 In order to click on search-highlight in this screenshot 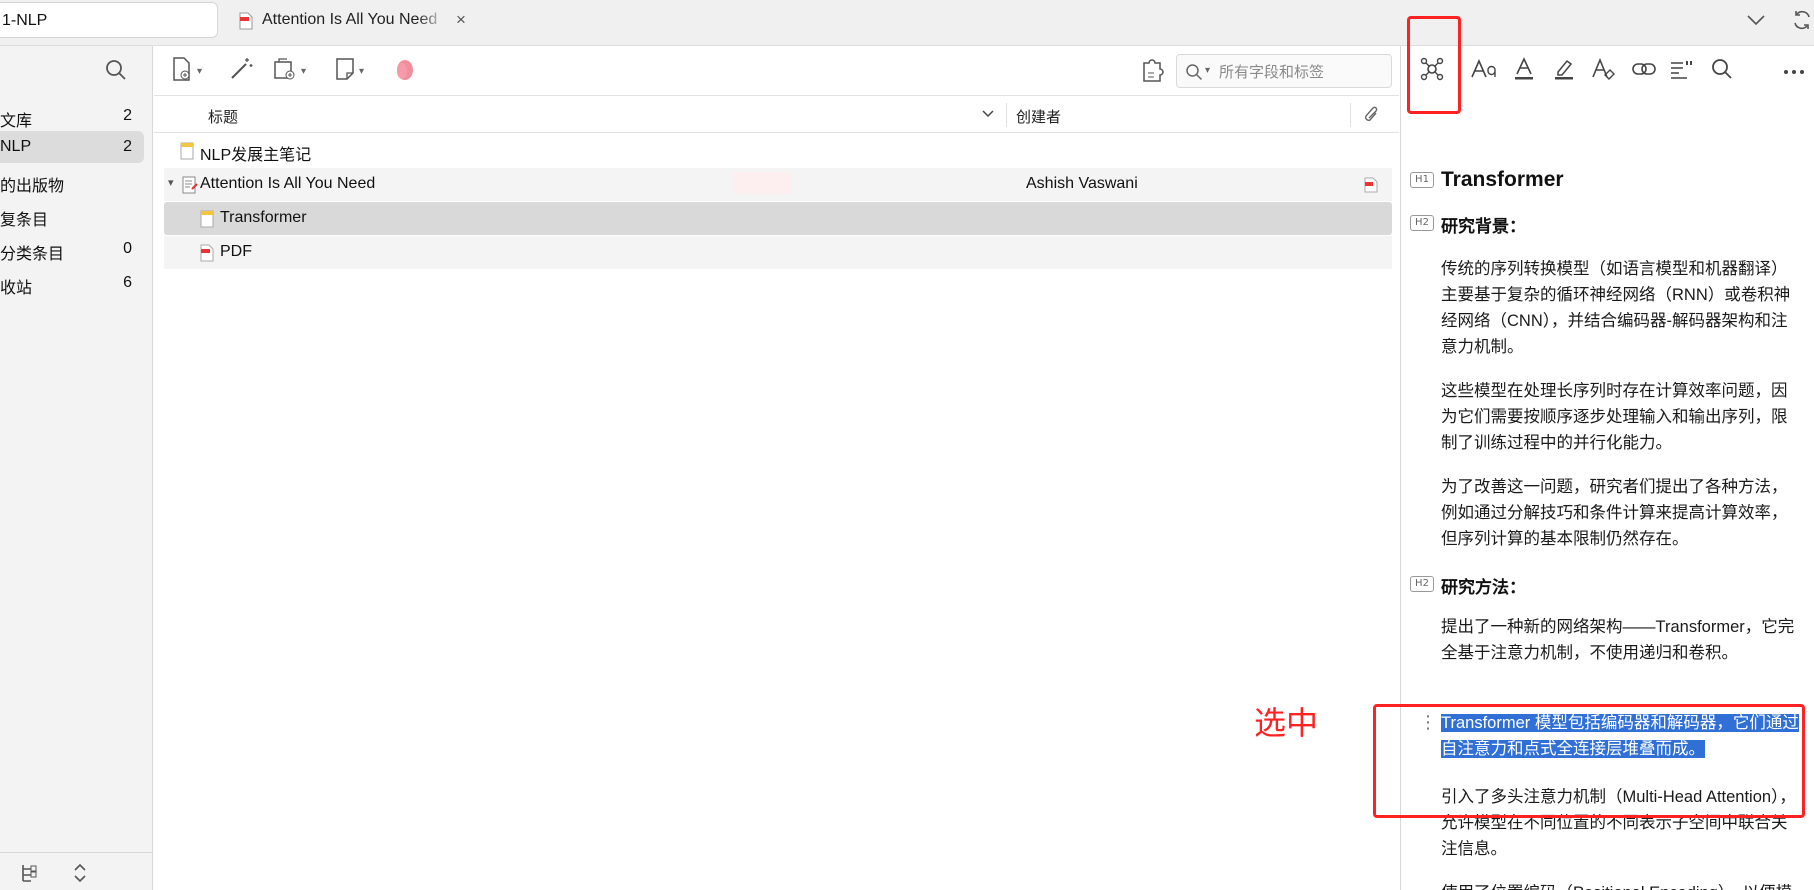, I will do `click(763, 183)`.